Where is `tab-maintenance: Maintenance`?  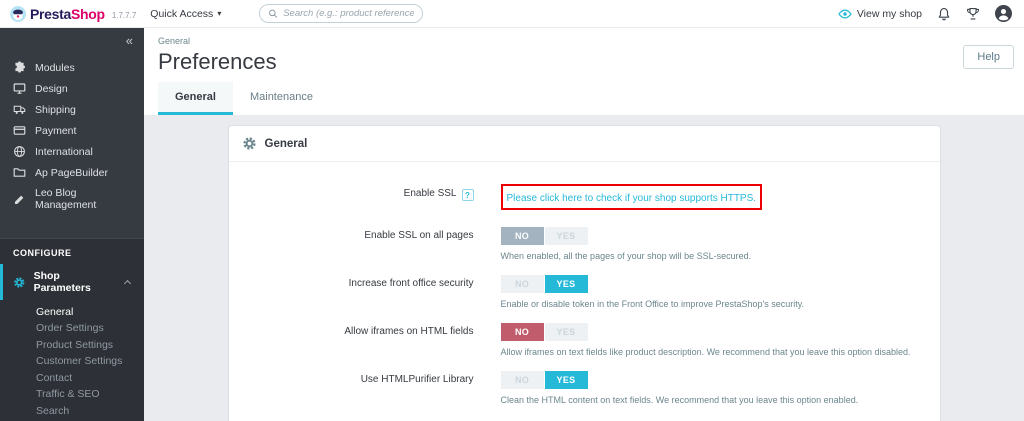
tab-maintenance: Maintenance is located at coordinates (281, 98).